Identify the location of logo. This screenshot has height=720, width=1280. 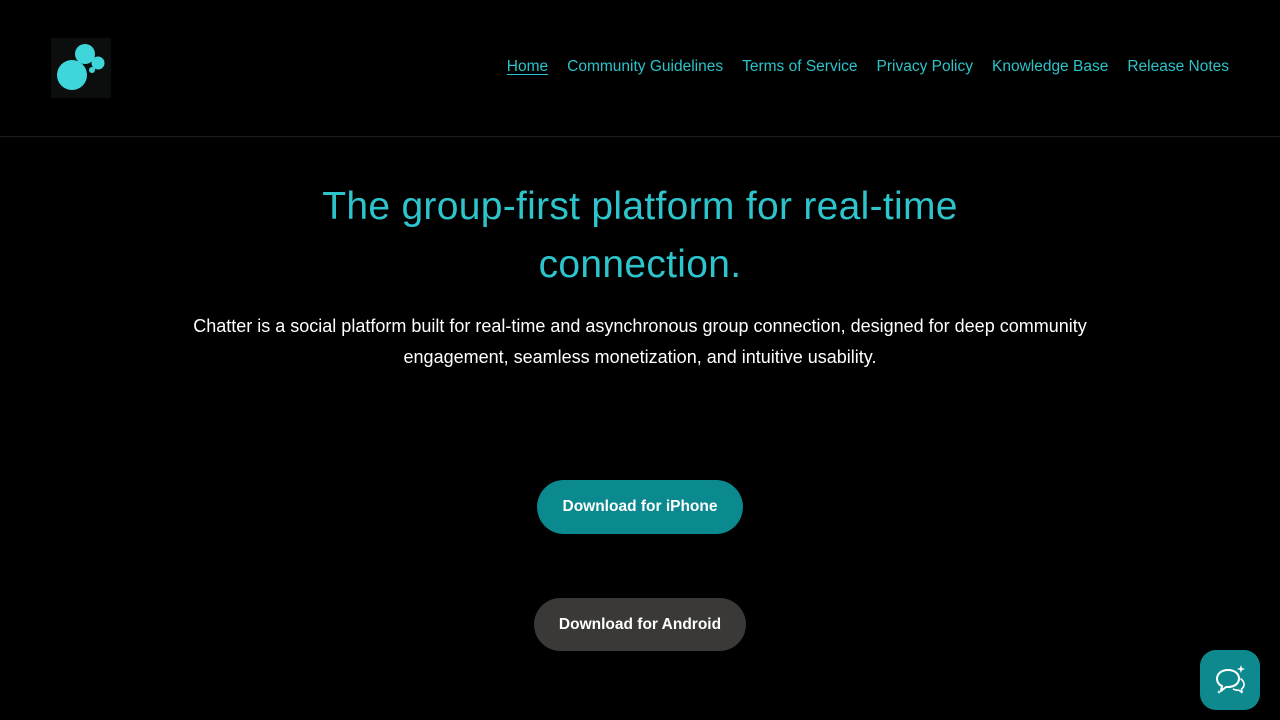
(81, 68).